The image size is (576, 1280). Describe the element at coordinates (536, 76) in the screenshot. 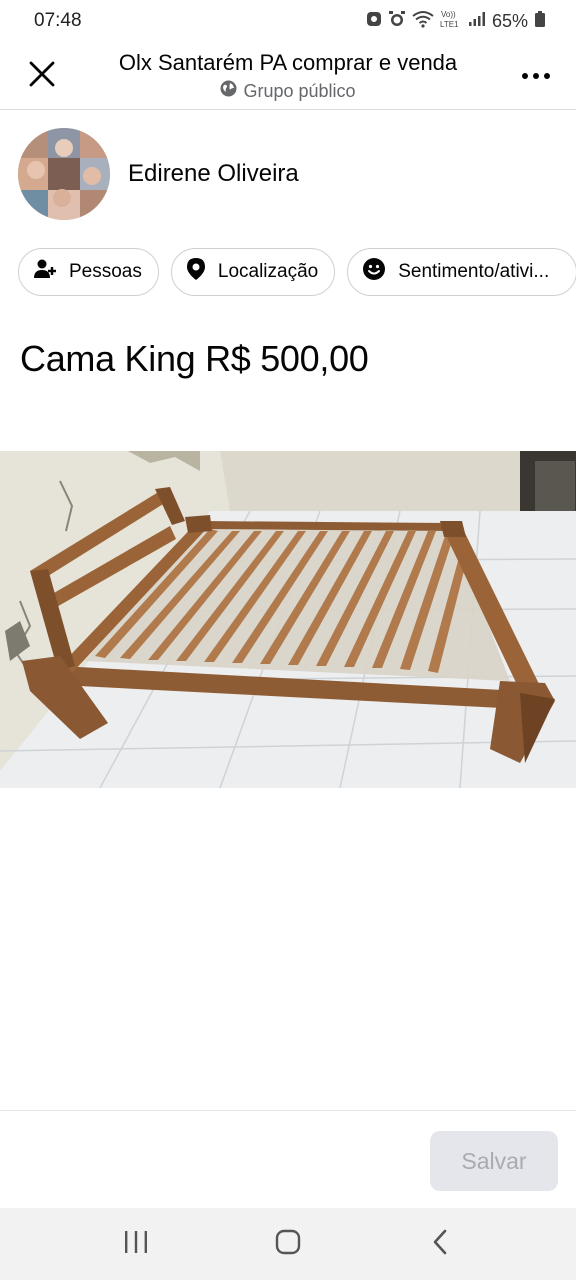

I see `more-button` at that location.